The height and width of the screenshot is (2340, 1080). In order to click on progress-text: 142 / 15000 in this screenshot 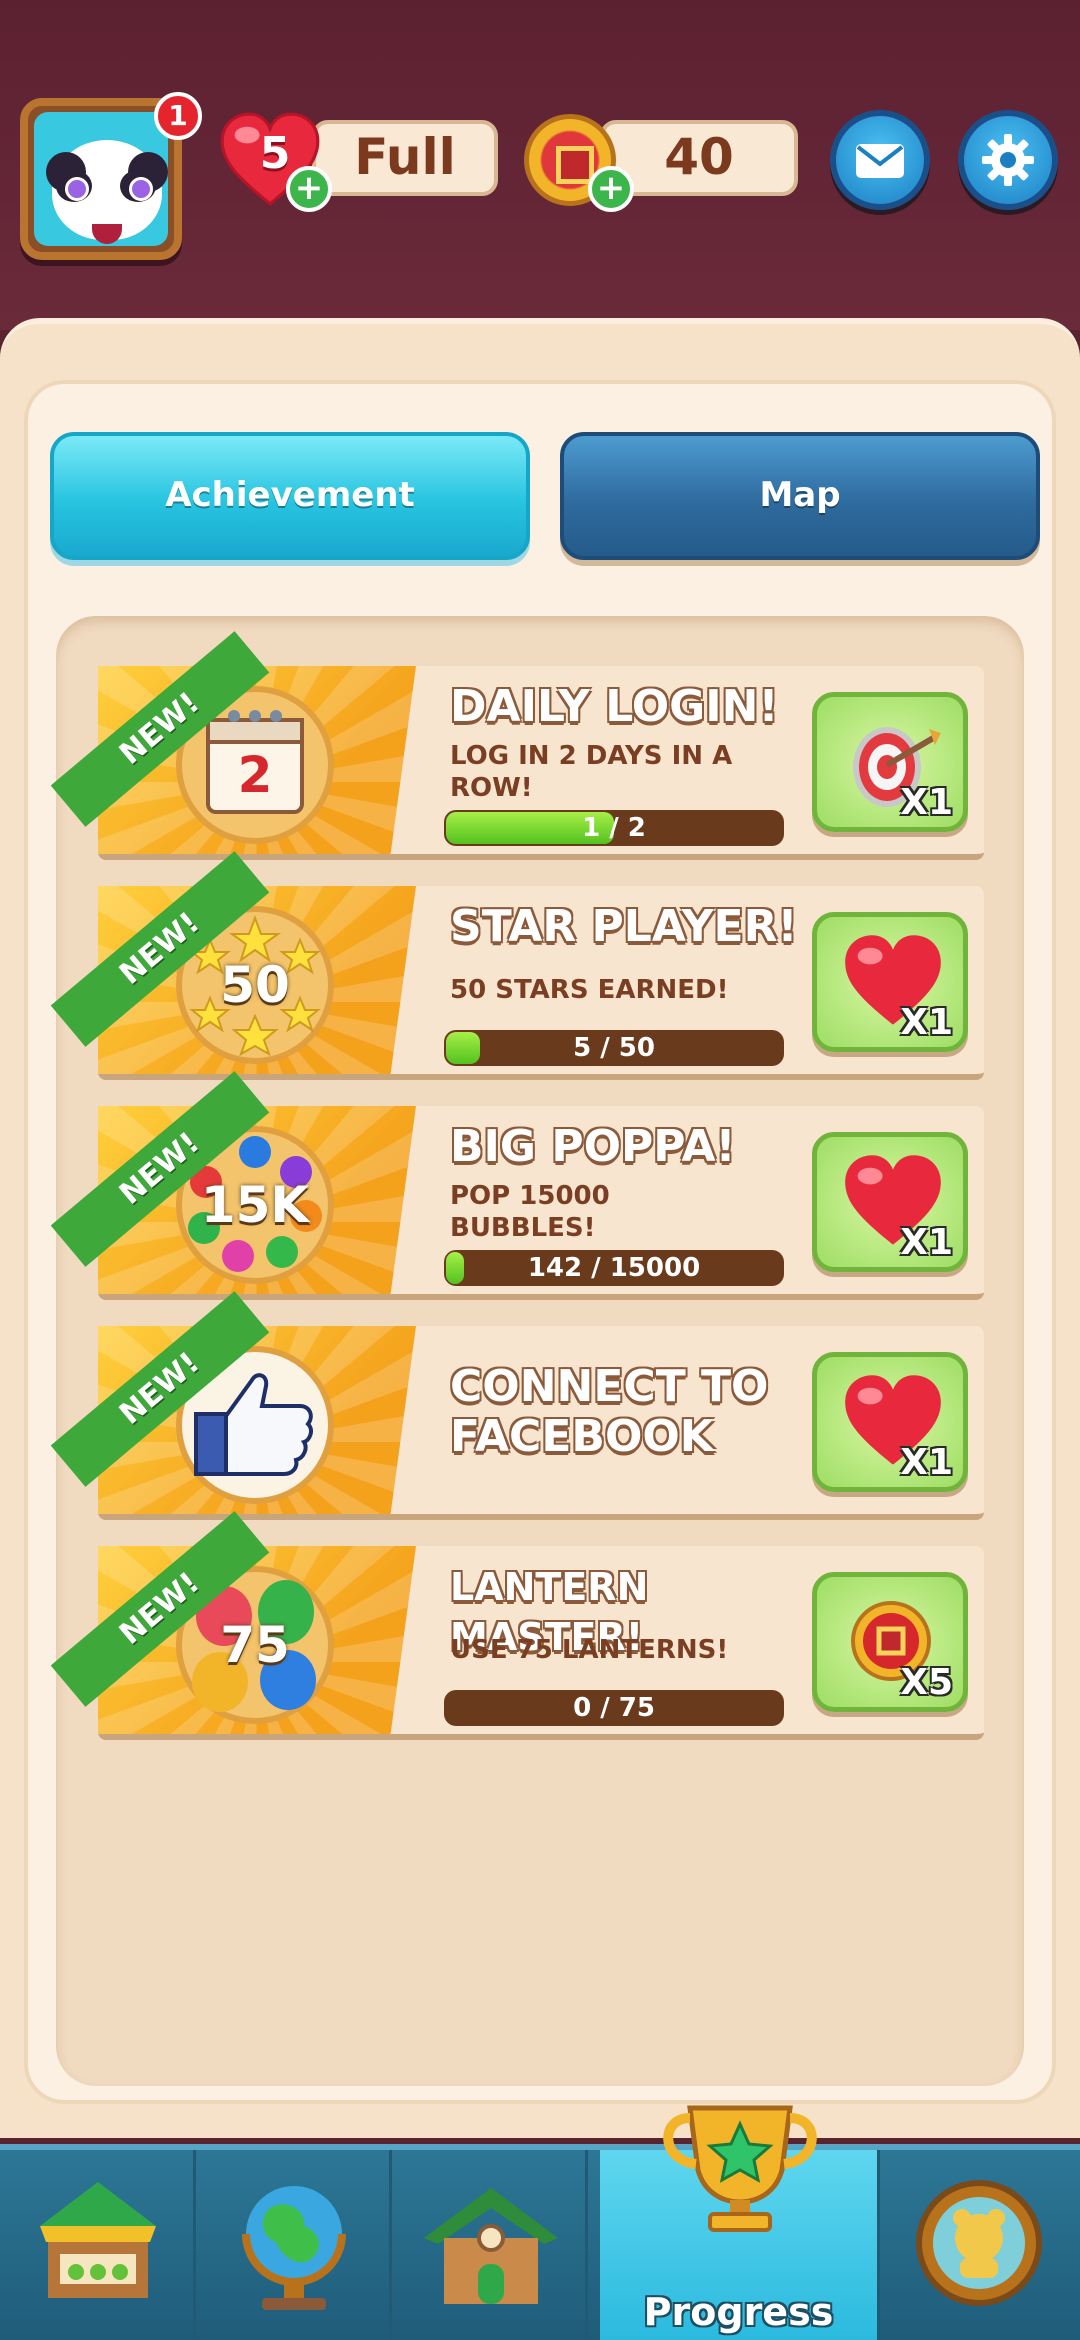, I will do `click(614, 1268)`.